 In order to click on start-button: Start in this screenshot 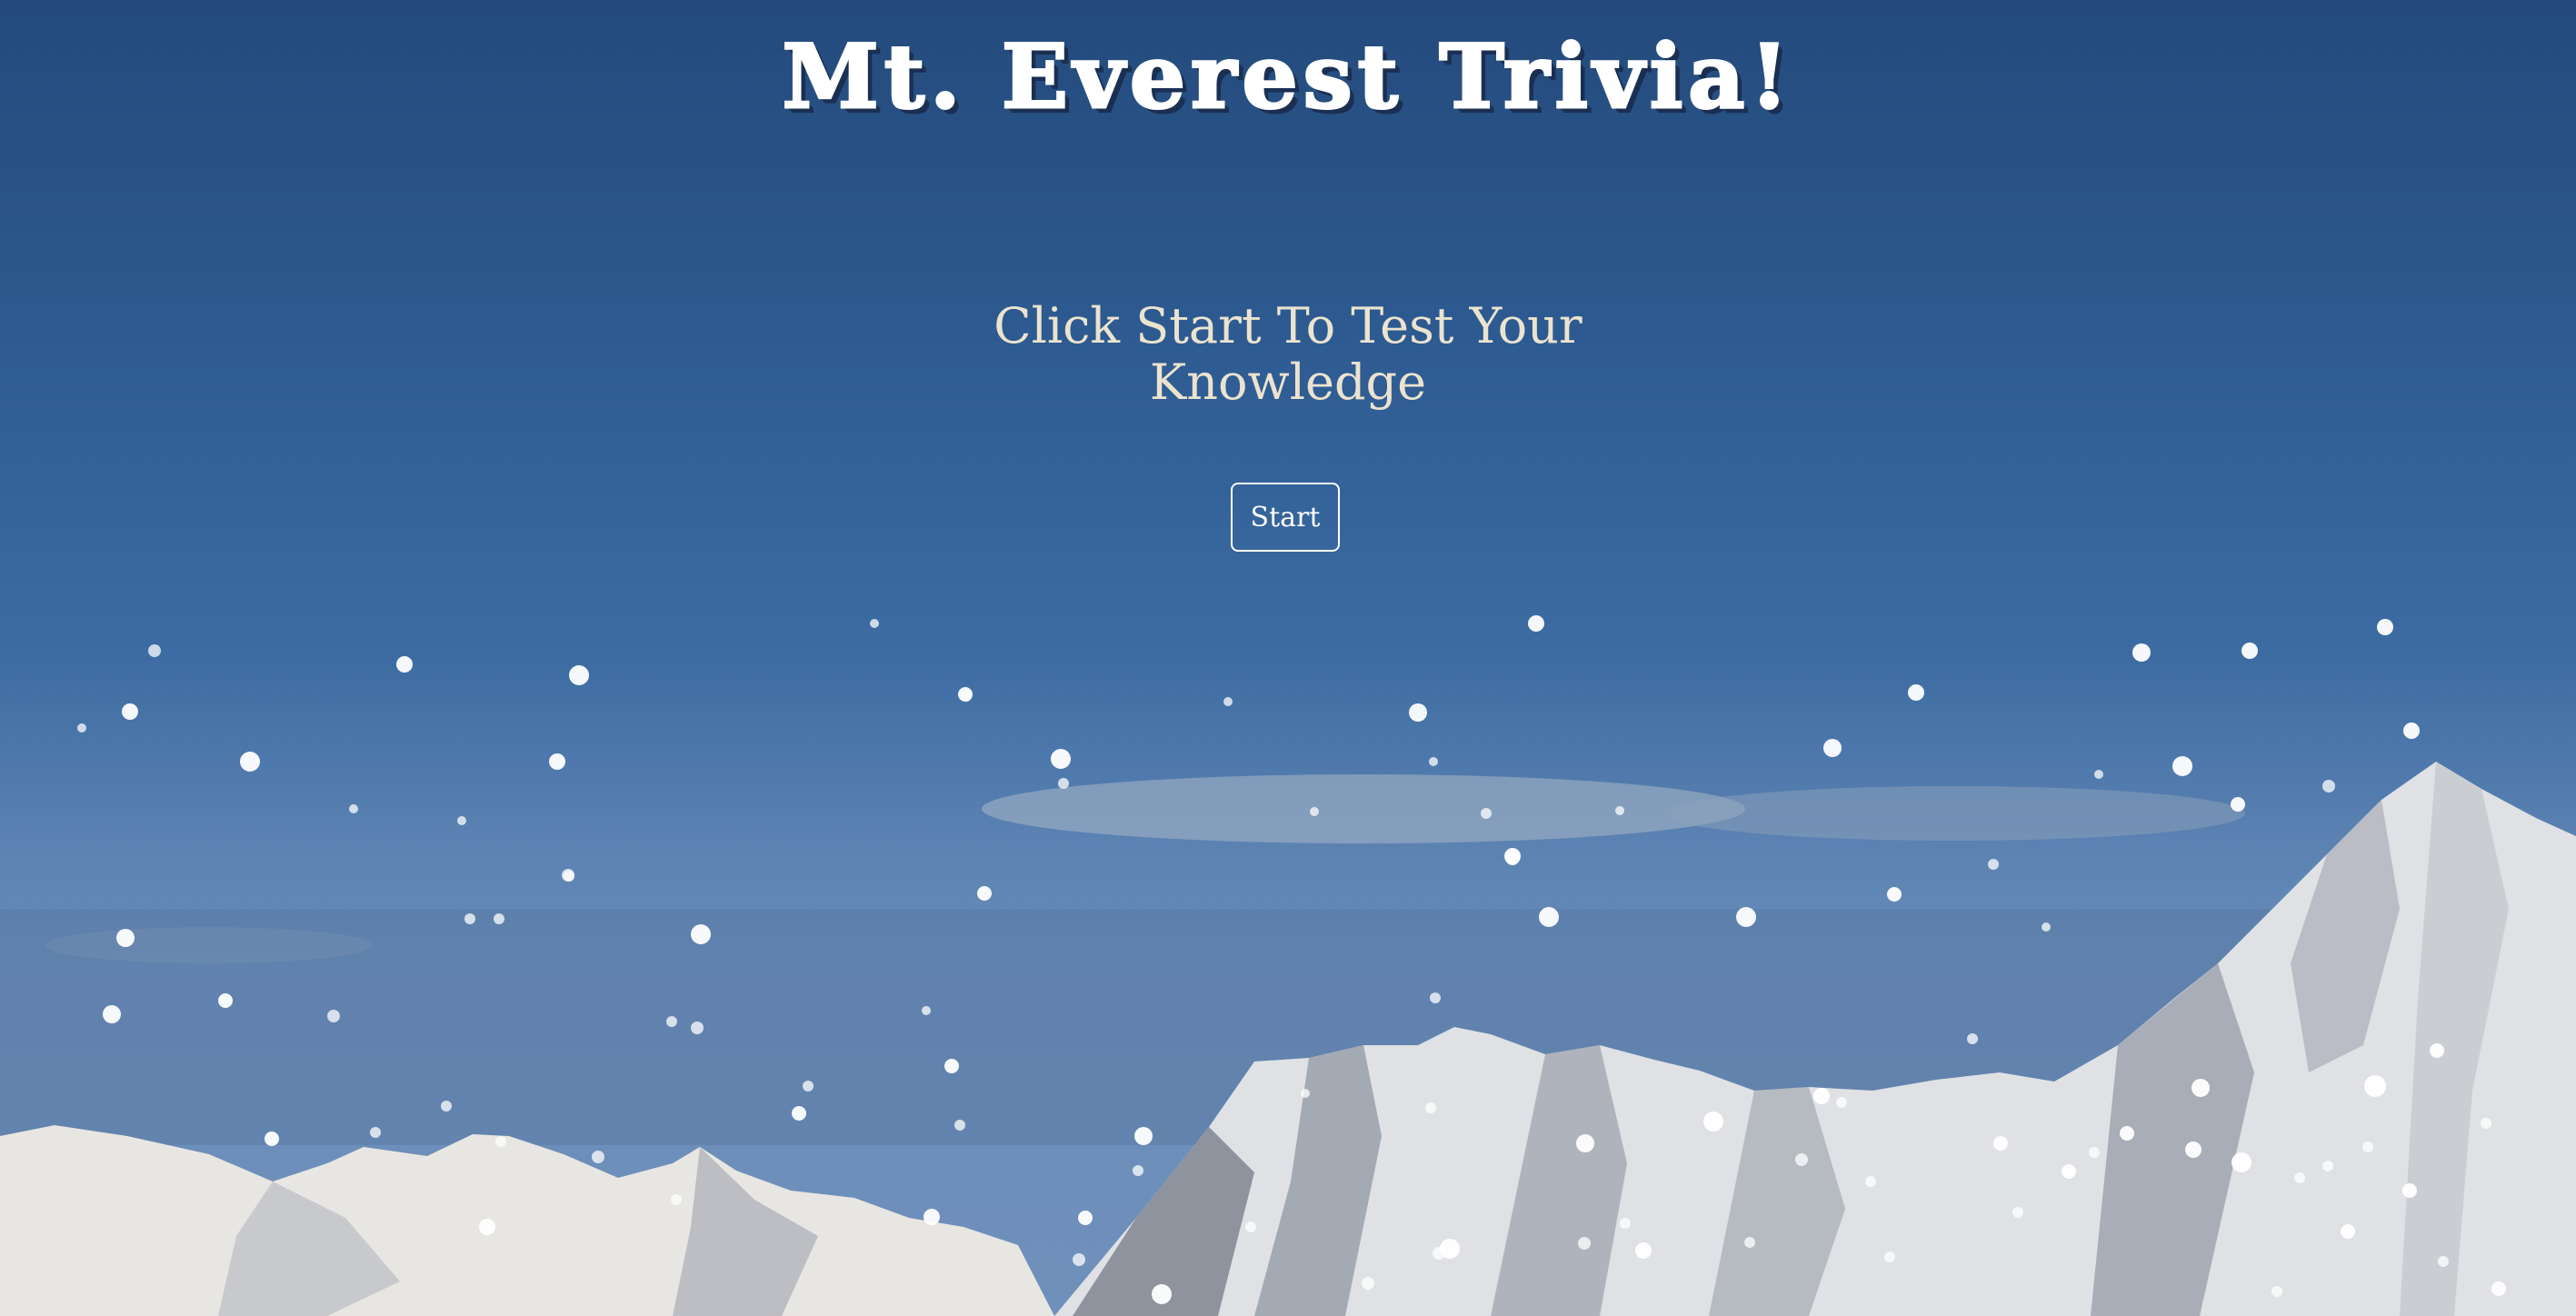, I will do `click(1285, 517)`.